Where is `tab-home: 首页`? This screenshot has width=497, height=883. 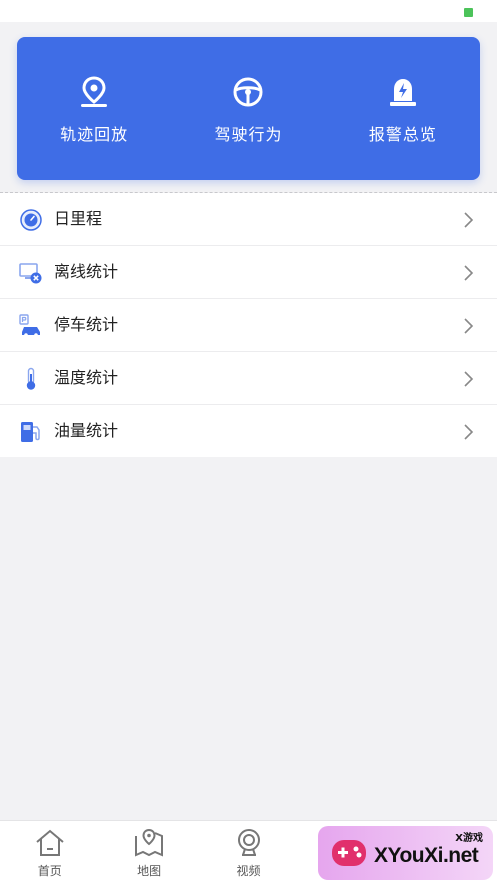 tab-home: 首页 is located at coordinates (49, 852).